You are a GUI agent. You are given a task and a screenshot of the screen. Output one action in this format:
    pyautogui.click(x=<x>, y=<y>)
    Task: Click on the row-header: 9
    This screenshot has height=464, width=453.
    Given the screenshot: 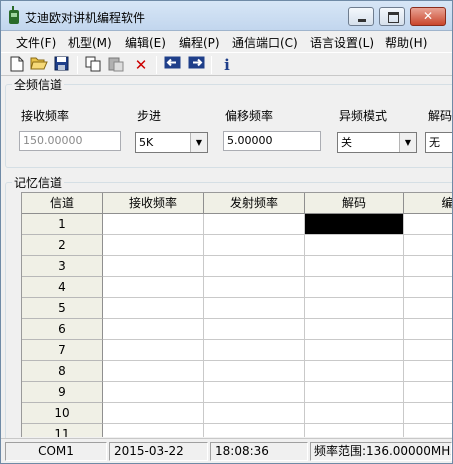 What is the action you would take?
    pyautogui.click(x=62, y=392)
    